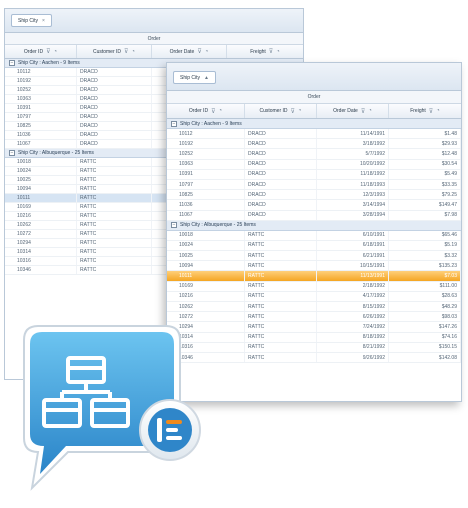 Image resolution: width=468 pixels, height=508 pixels. I want to click on table-cell: $7.98, so click(425, 215).